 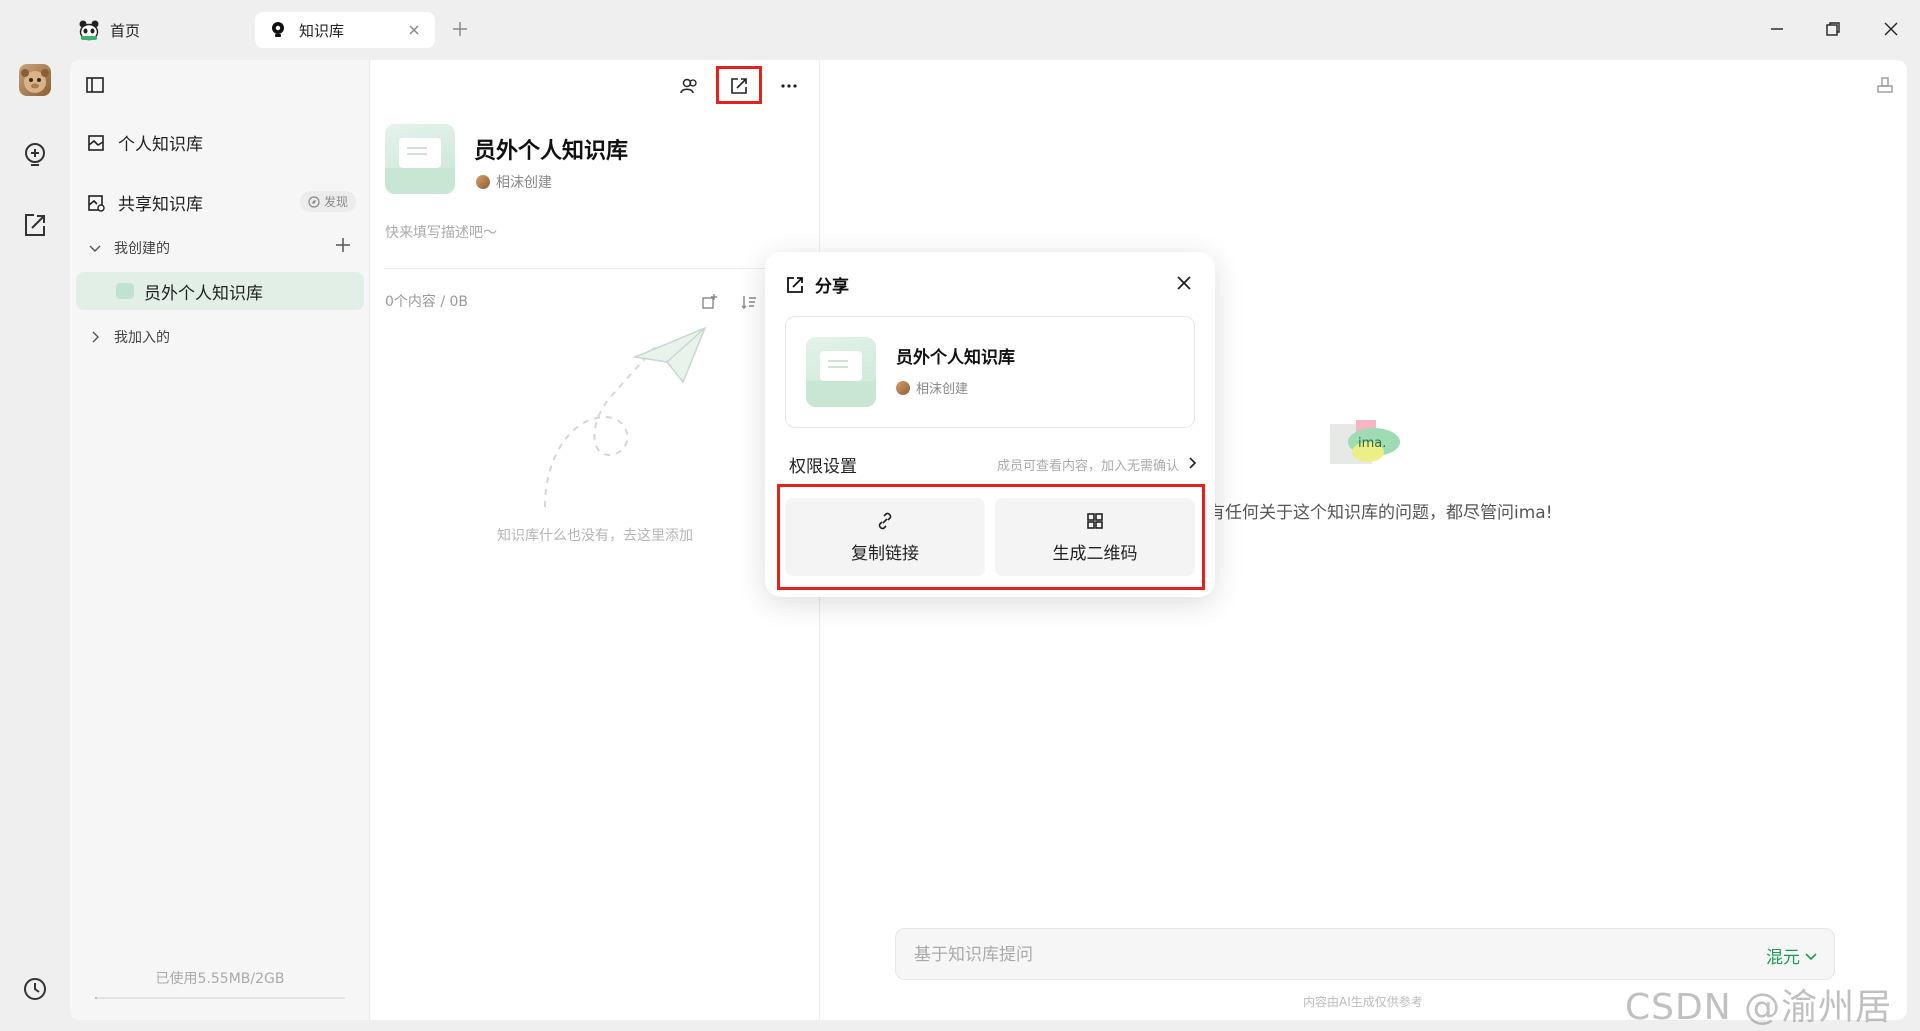 I want to click on chat-input, so click(x=1264, y=955).